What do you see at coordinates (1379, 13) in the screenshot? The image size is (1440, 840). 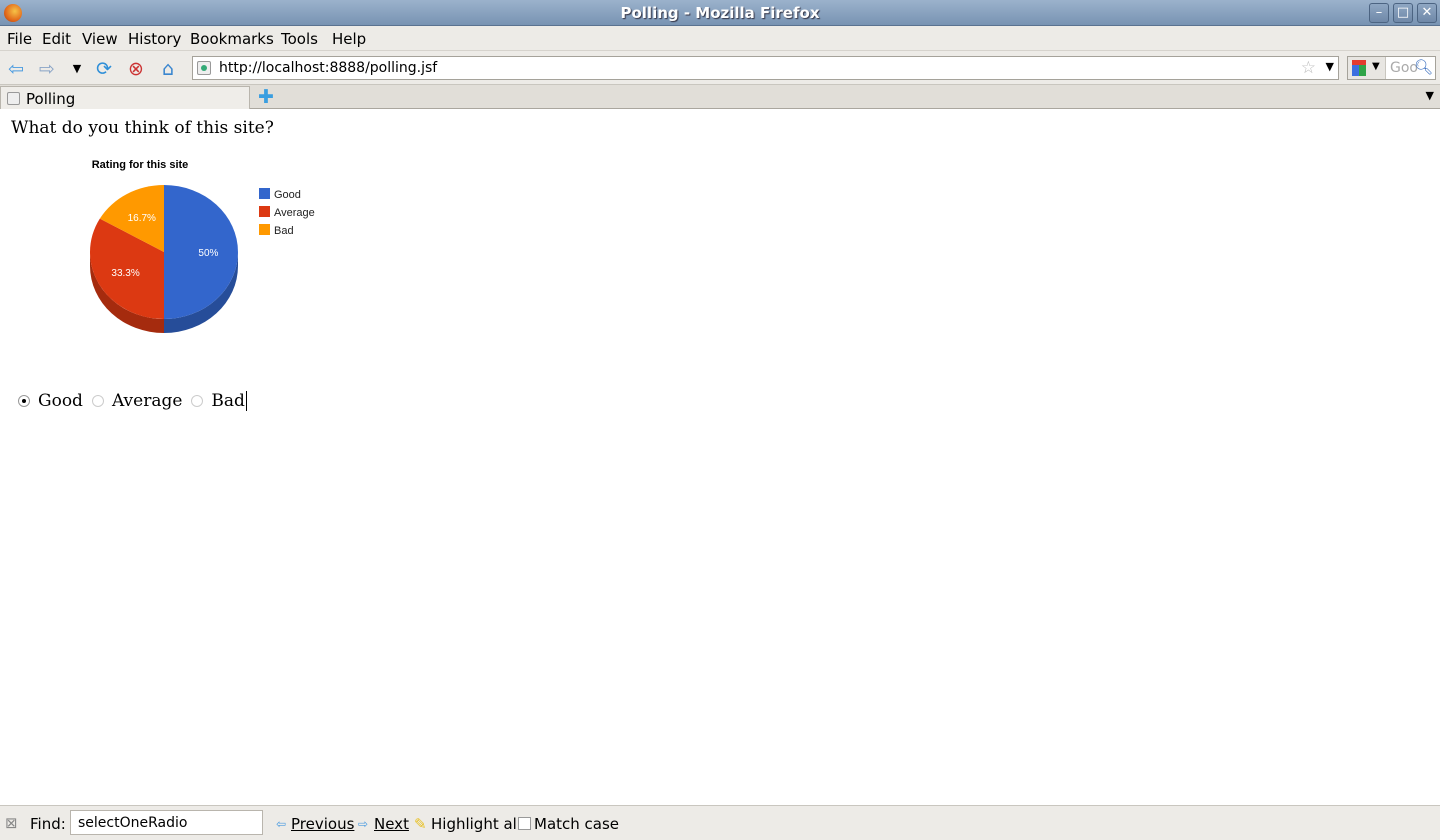 I see `minimize-button: –` at bounding box center [1379, 13].